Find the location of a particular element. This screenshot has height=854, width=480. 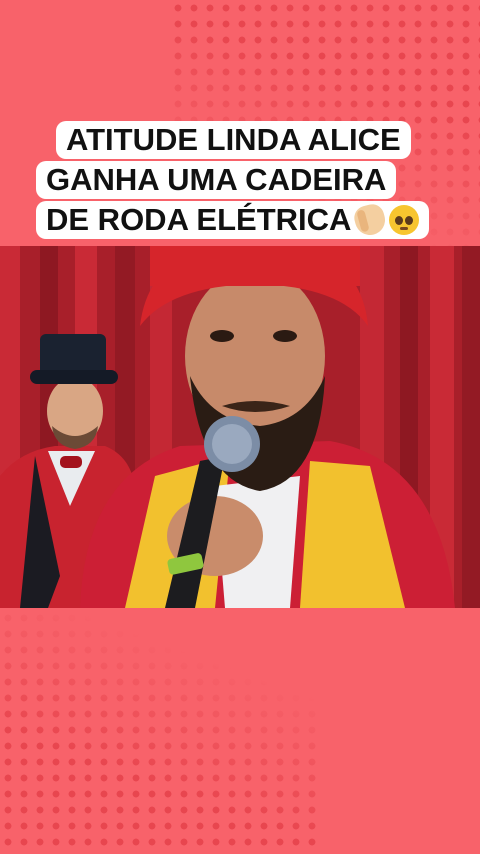

caption-line-2: GANHA UMA CADEIRA is located at coordinates (216, 180).